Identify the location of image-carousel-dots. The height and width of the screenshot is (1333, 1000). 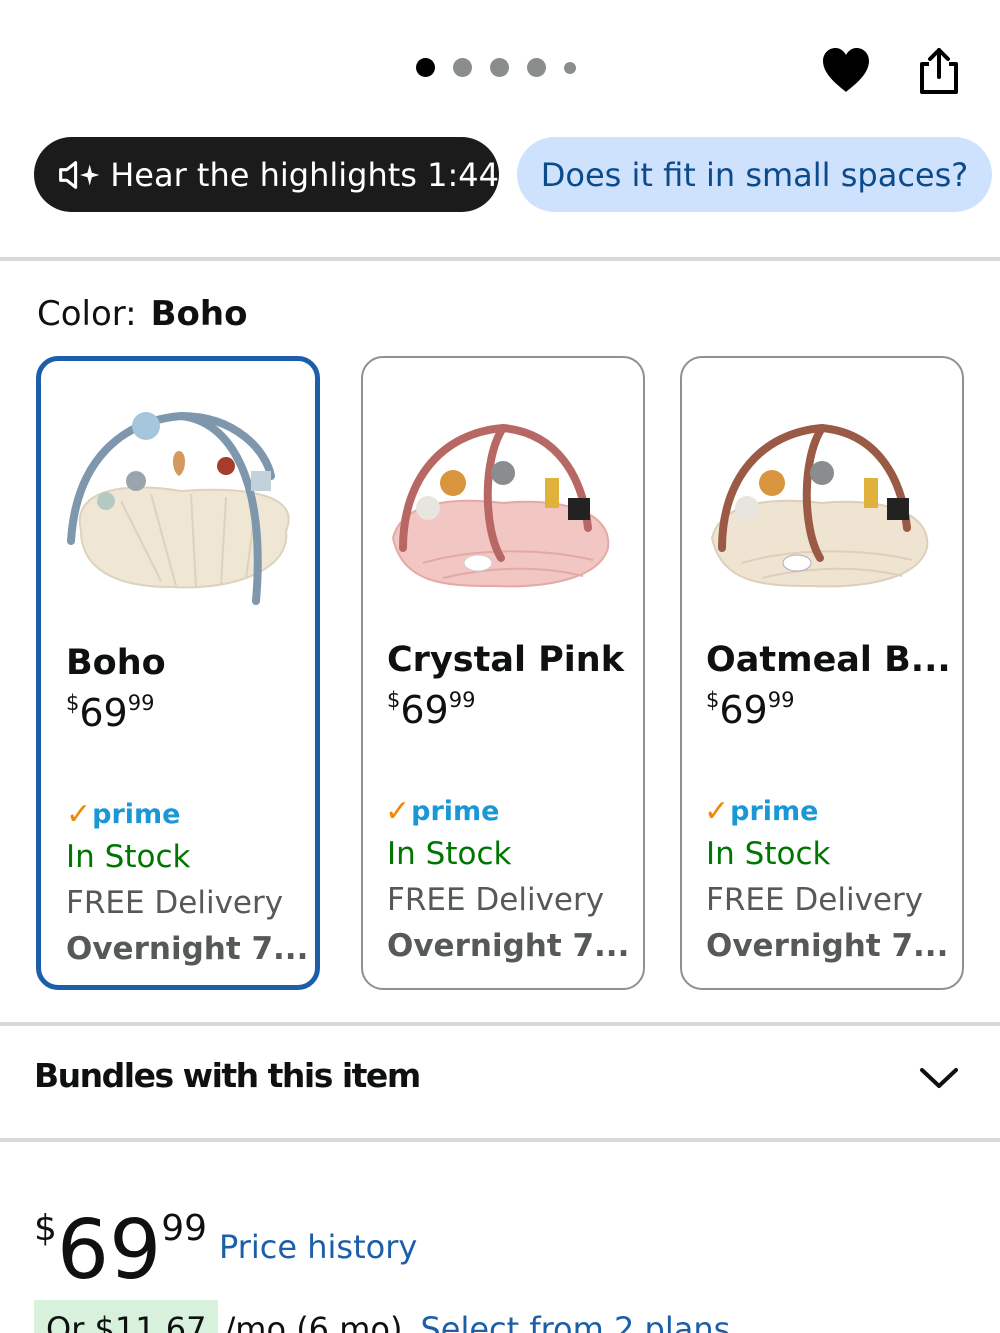
(496, 67).